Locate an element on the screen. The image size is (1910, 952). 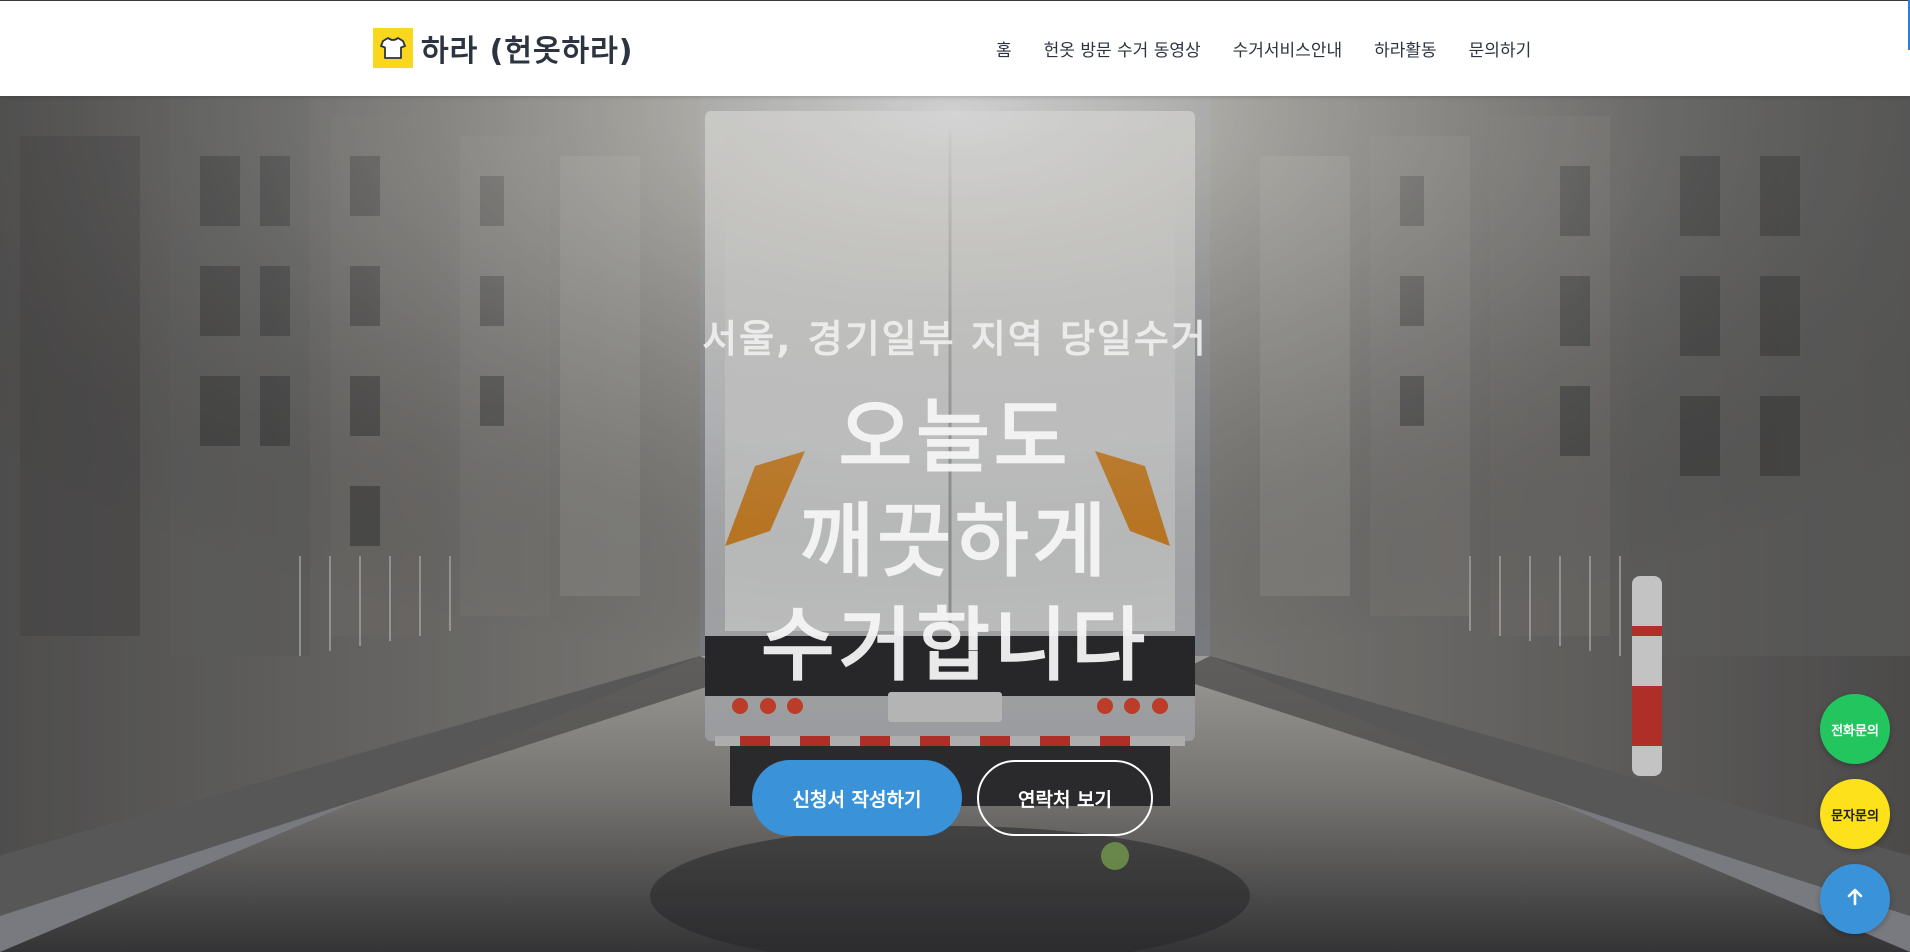
nav-item-contact: 문의하기 is located at coordinates (1500, 48).